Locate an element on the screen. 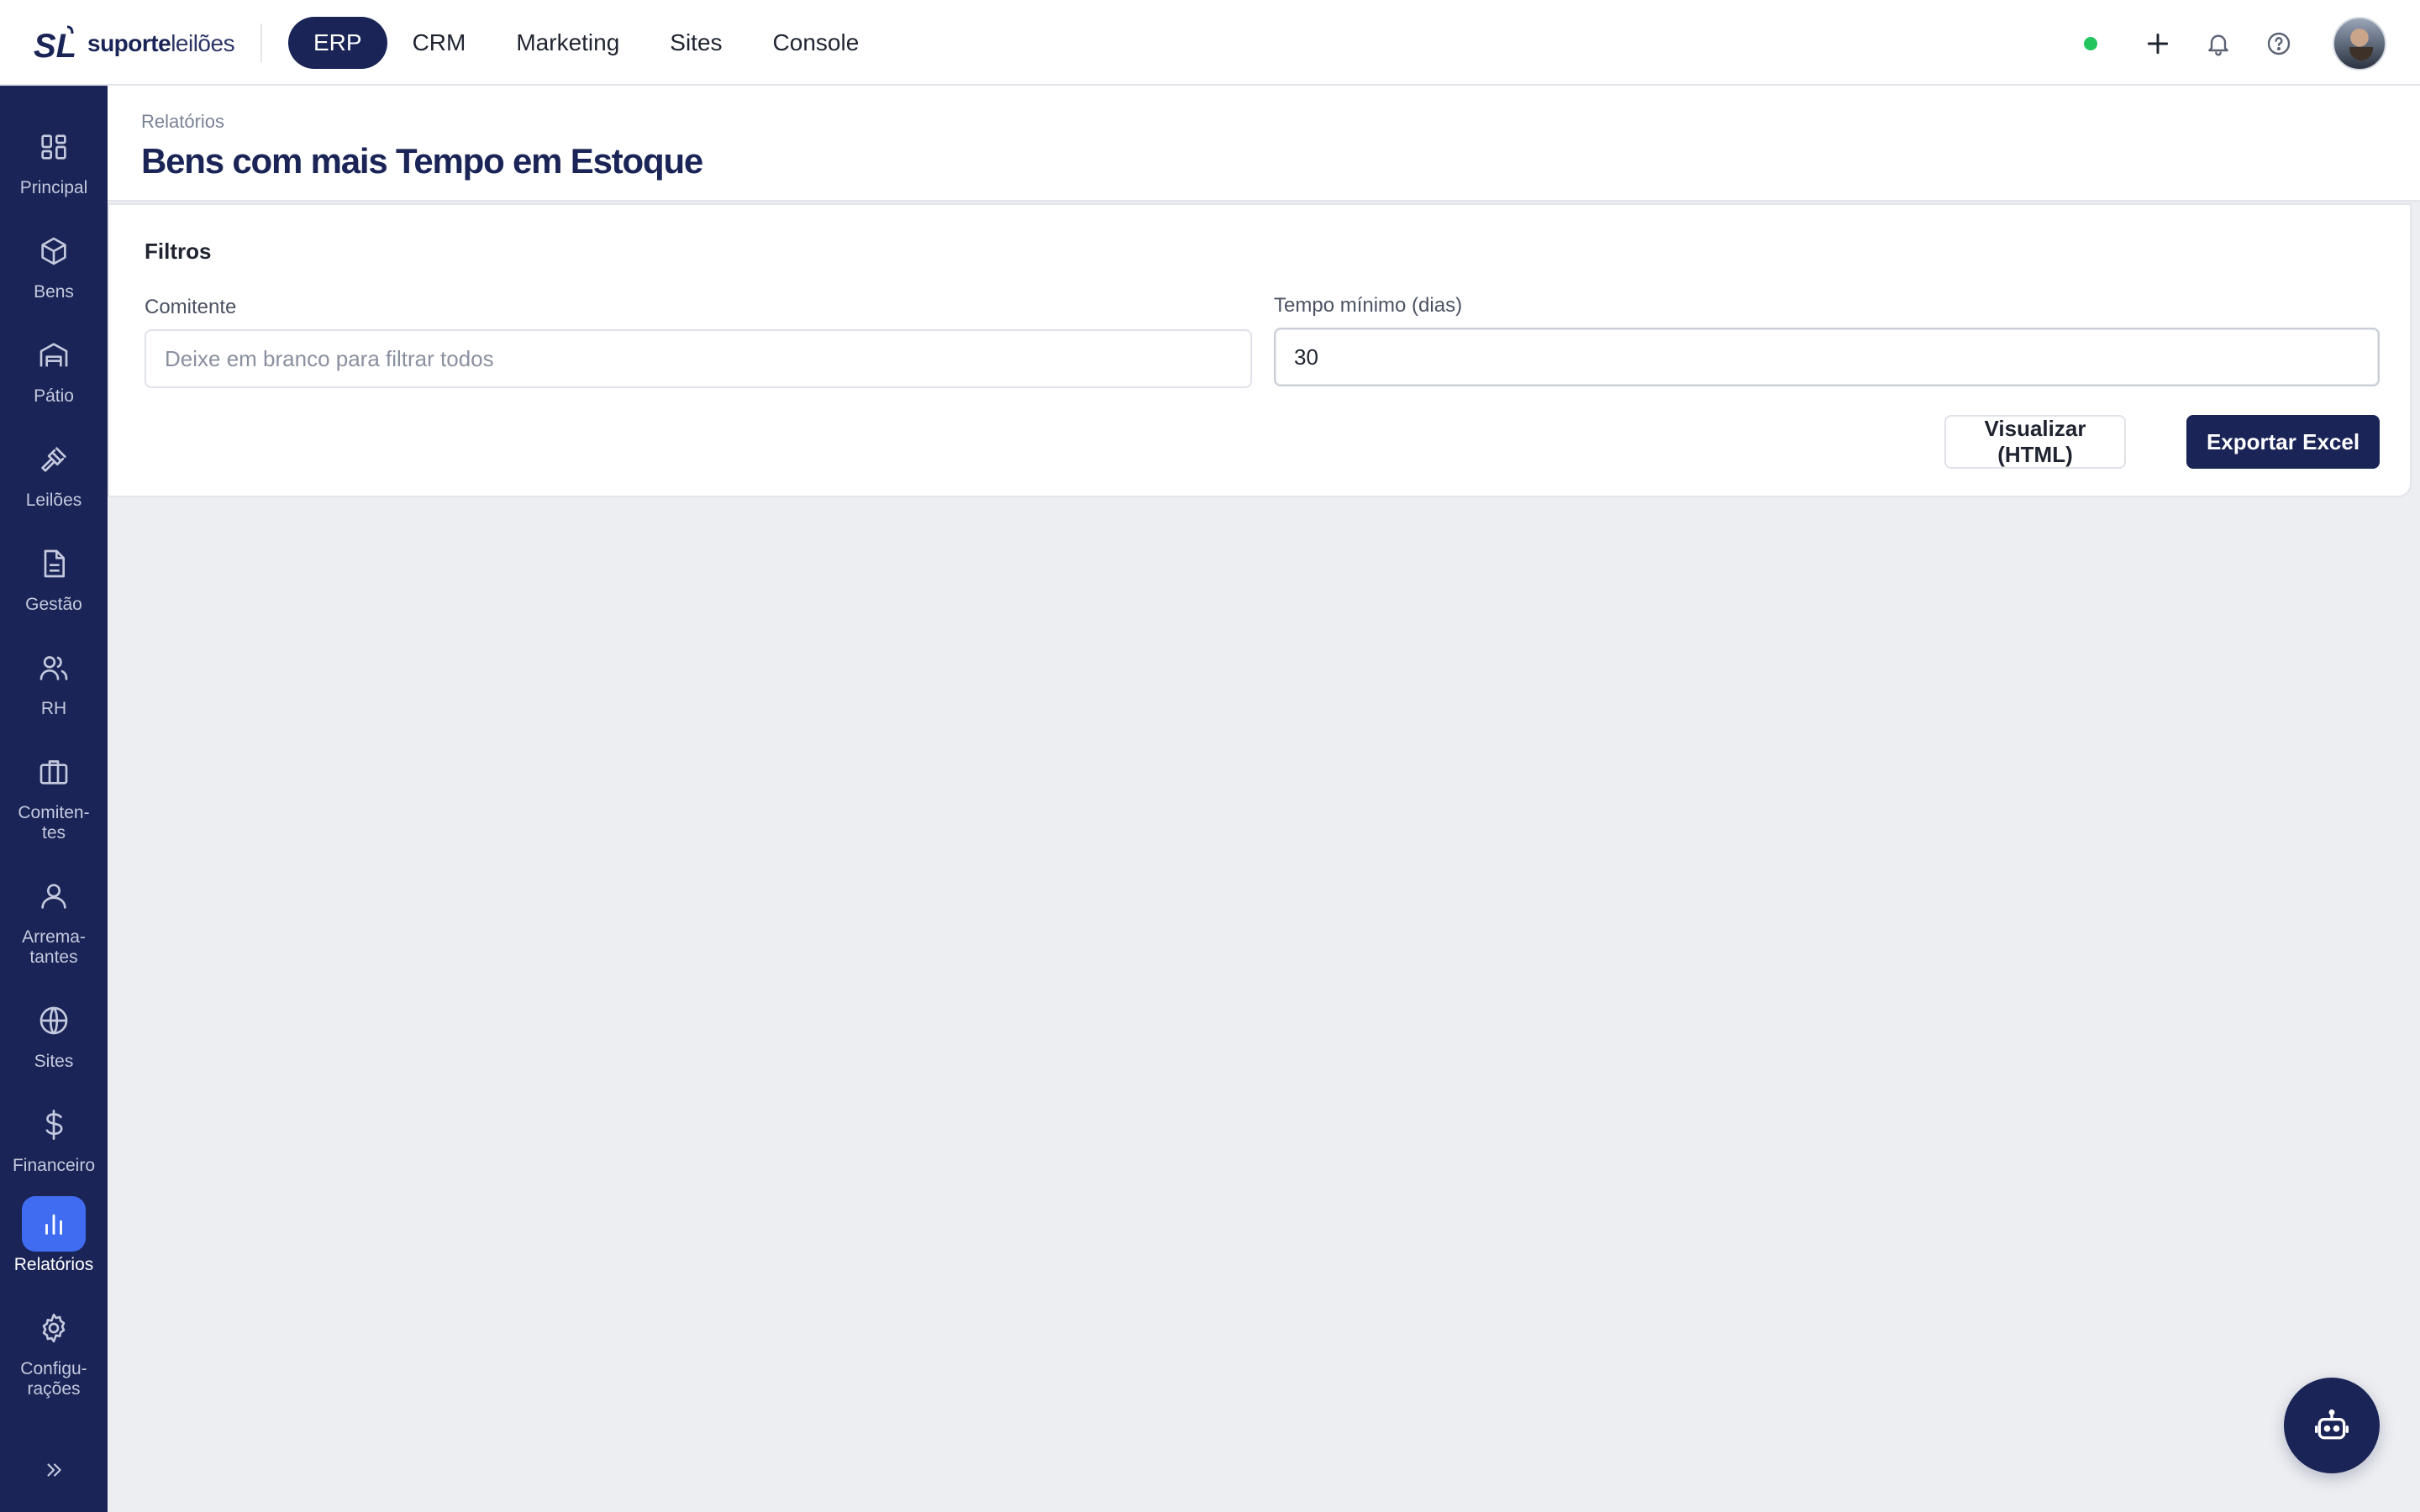 Image resolution: width=2420 pixels, height=1512 pixels. sidebar-item-label: Financeiro is located at coordinates (54, 1165).